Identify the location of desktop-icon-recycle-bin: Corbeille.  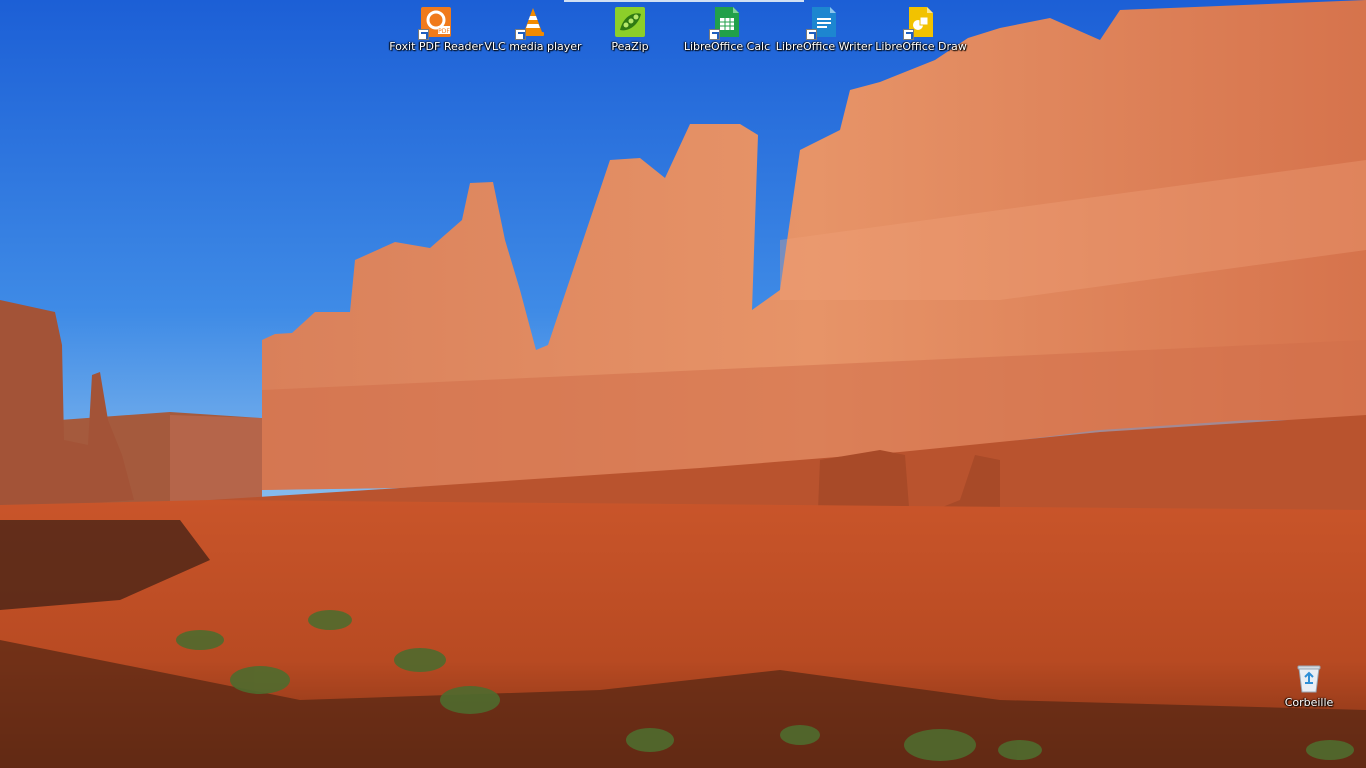
(1309, 688).